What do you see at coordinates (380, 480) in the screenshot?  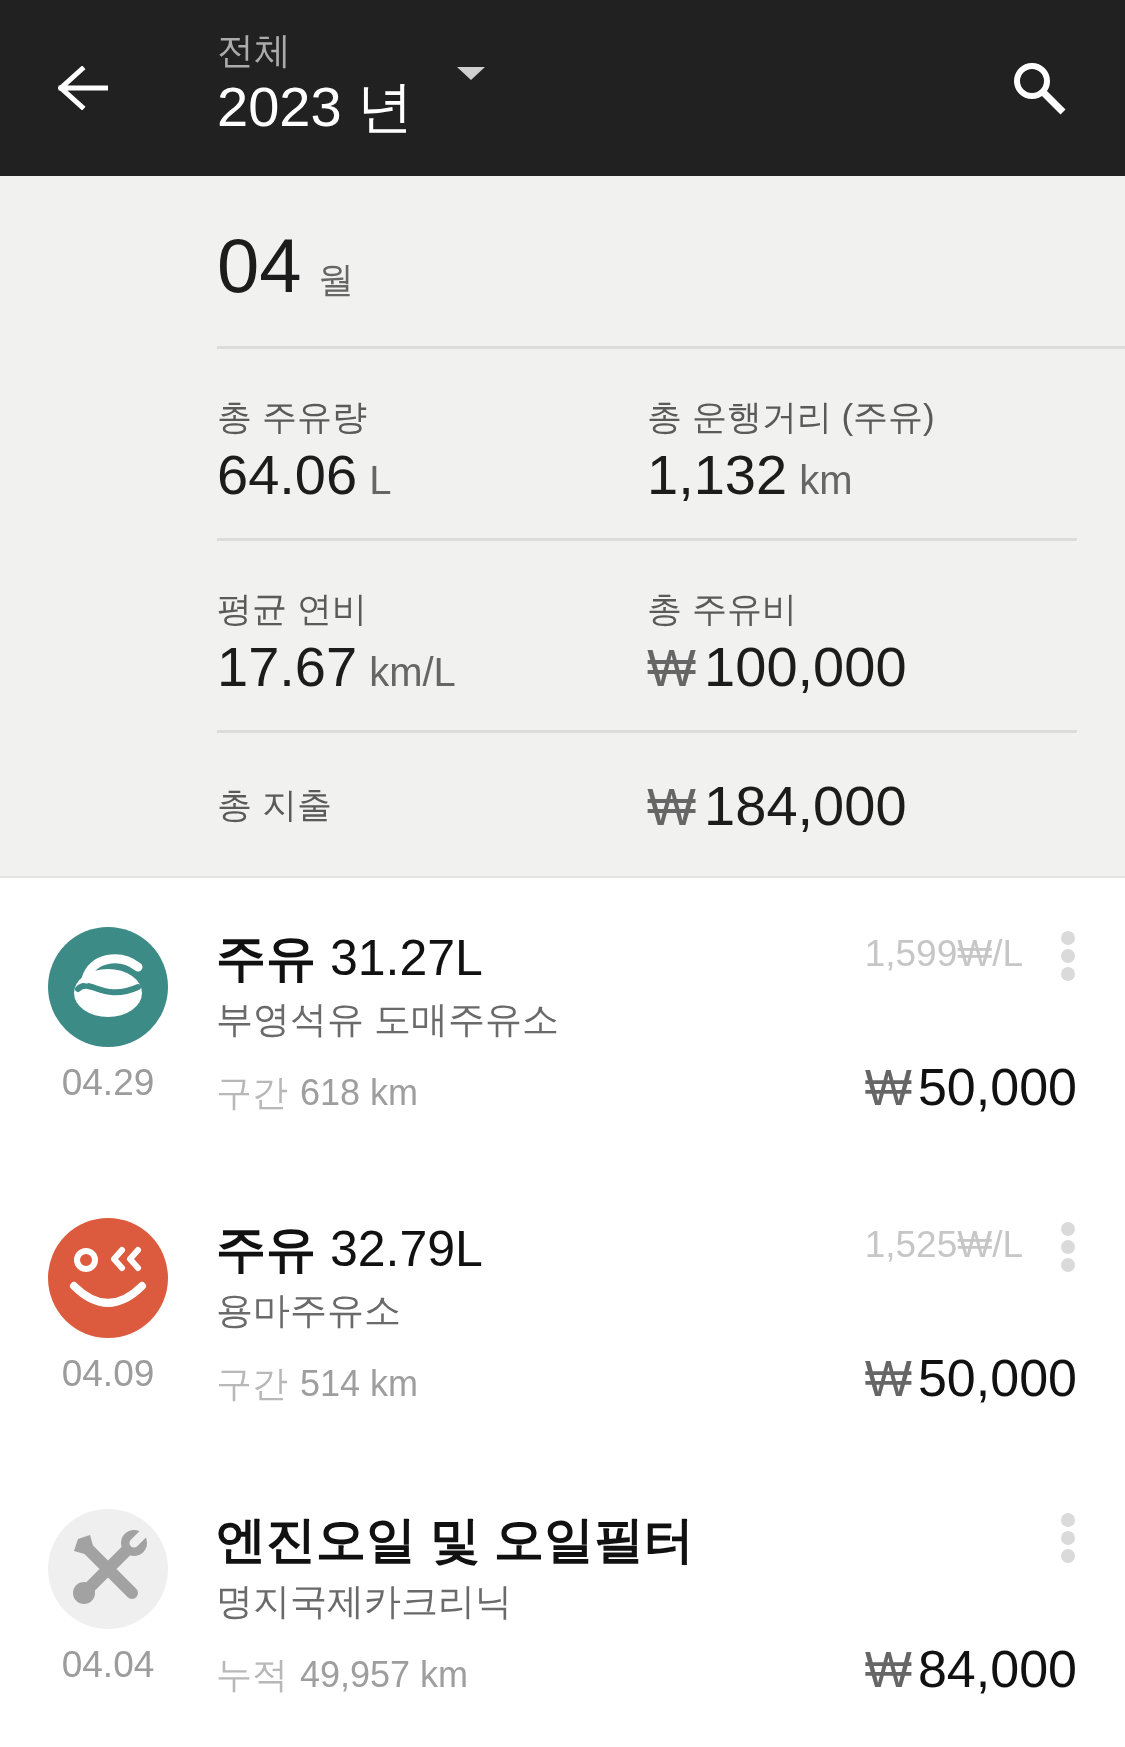 I see `stat-unit: L` at bounding box center [380, 480].